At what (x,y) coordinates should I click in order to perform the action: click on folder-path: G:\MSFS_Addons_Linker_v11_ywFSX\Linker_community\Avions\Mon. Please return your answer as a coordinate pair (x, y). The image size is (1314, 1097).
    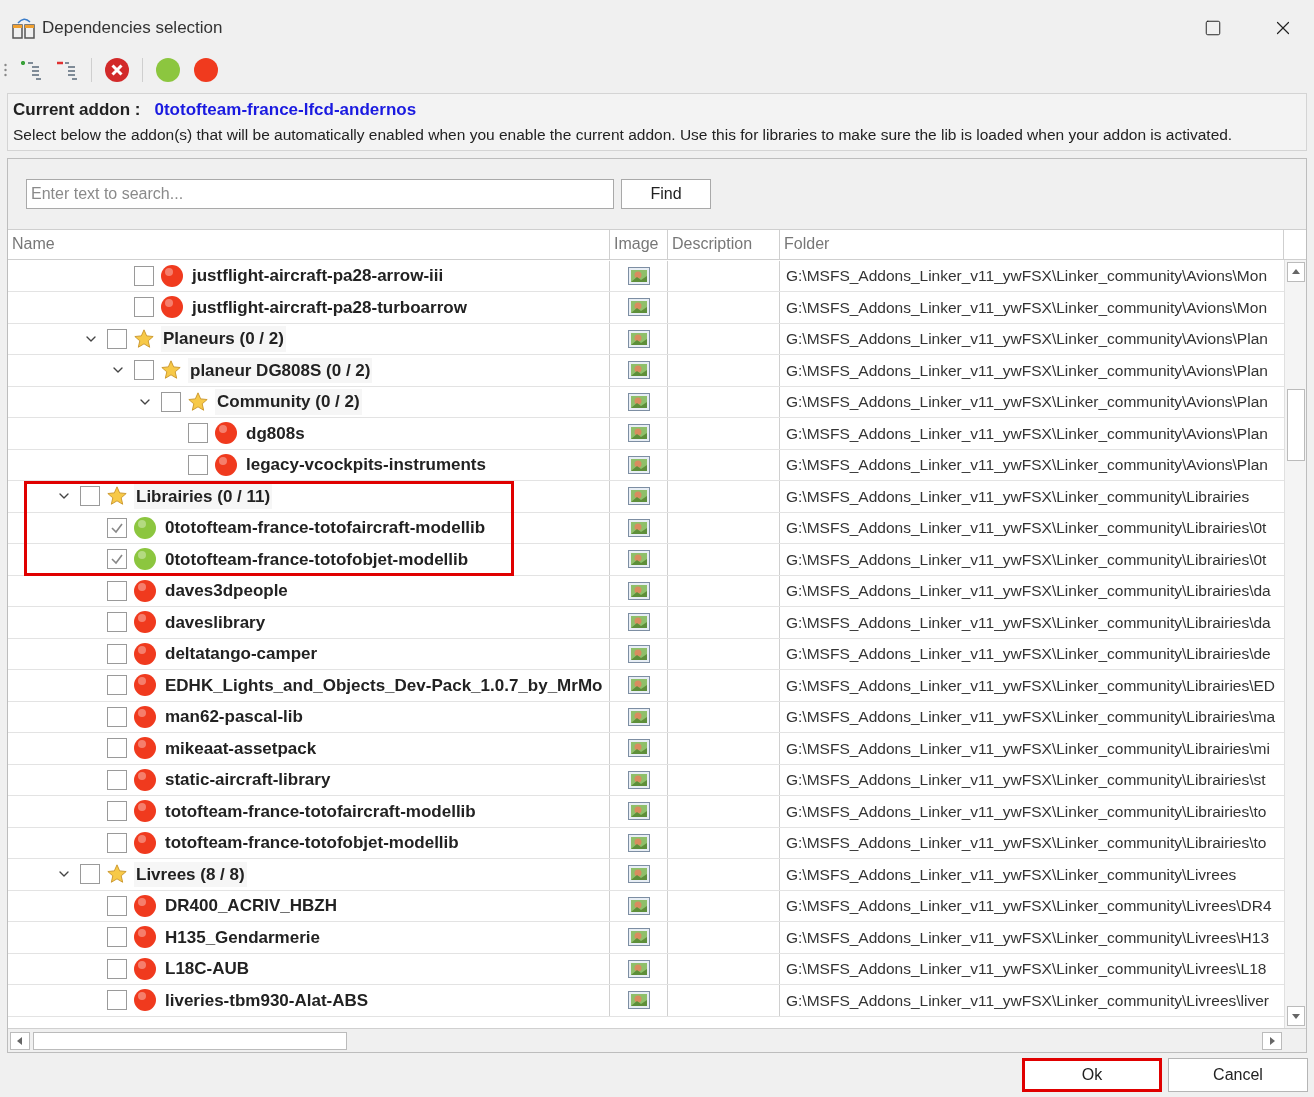
    Looking at the image, I should click on (1026, 307).